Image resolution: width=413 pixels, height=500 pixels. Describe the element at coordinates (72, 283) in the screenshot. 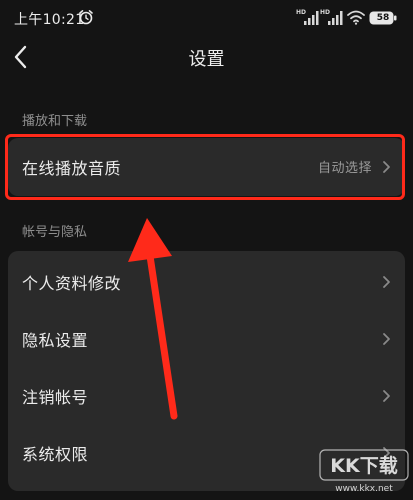

I see `row-label: 个人资料修改` at that location.